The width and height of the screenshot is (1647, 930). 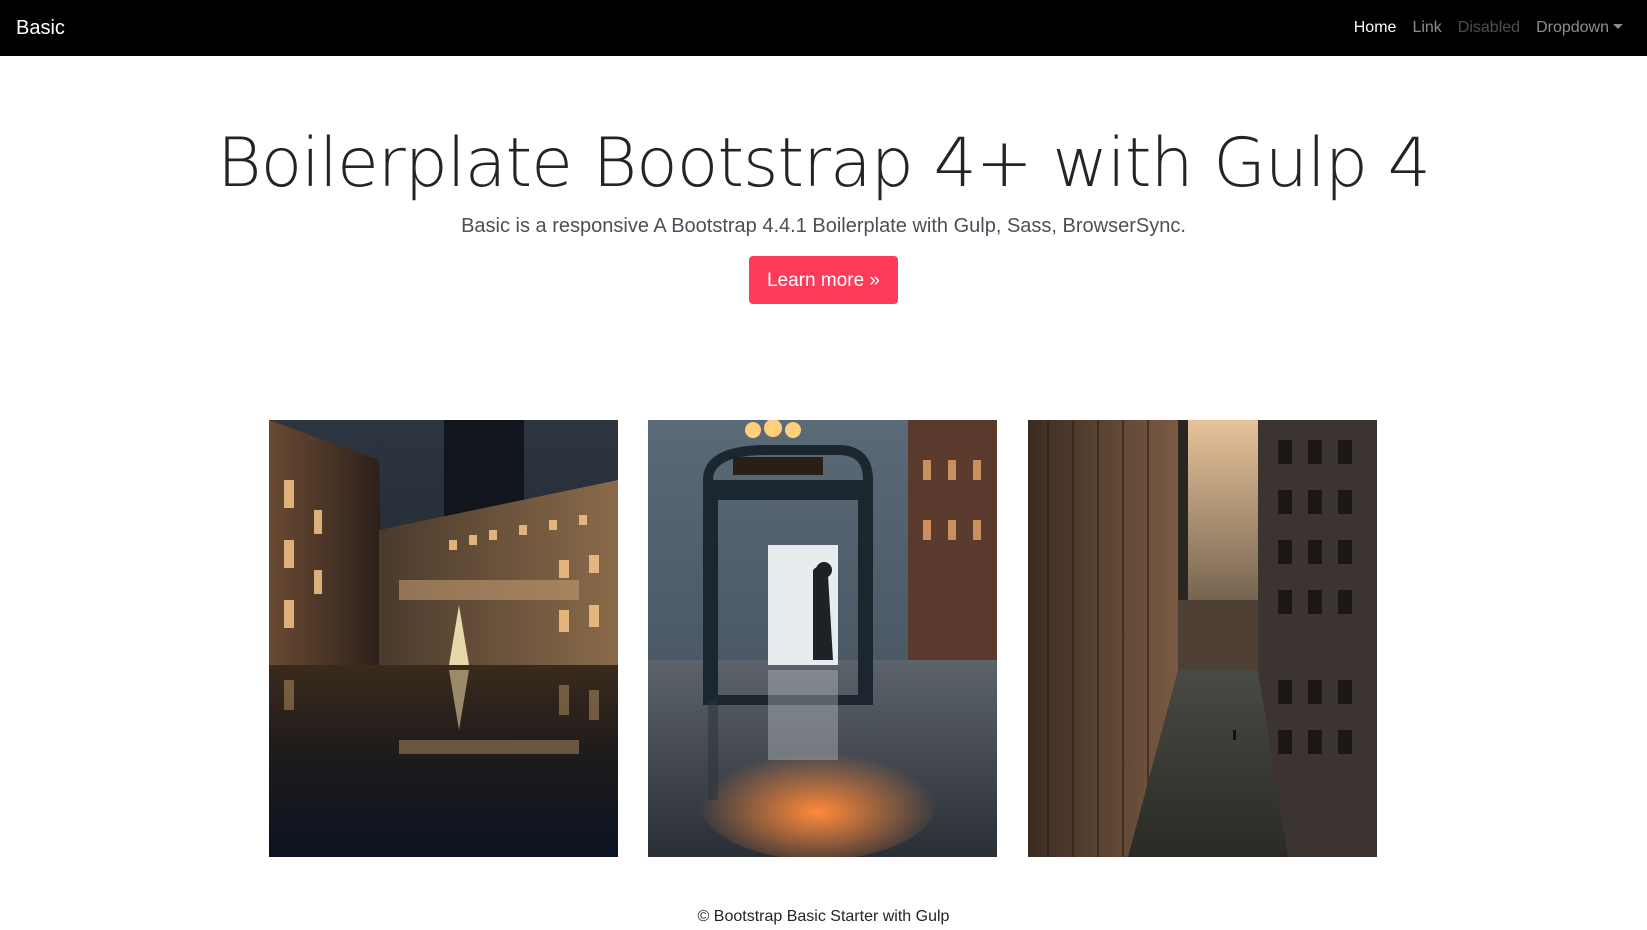 I want to click on footer: © Bootstrap Basic Starter with Gulp, so click(x=823, y=917).